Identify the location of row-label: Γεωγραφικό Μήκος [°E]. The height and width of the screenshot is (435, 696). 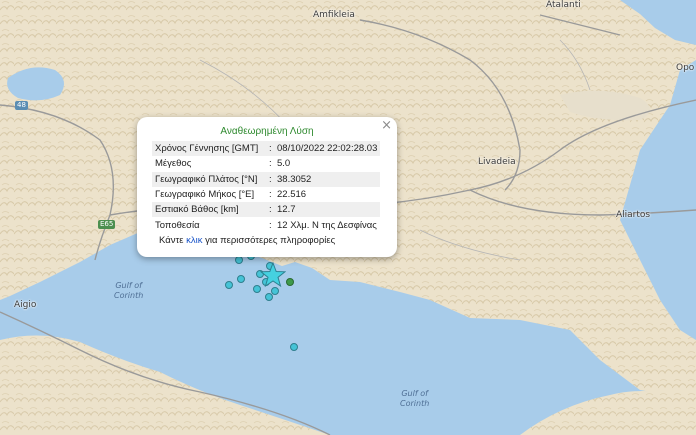
(205, 195).